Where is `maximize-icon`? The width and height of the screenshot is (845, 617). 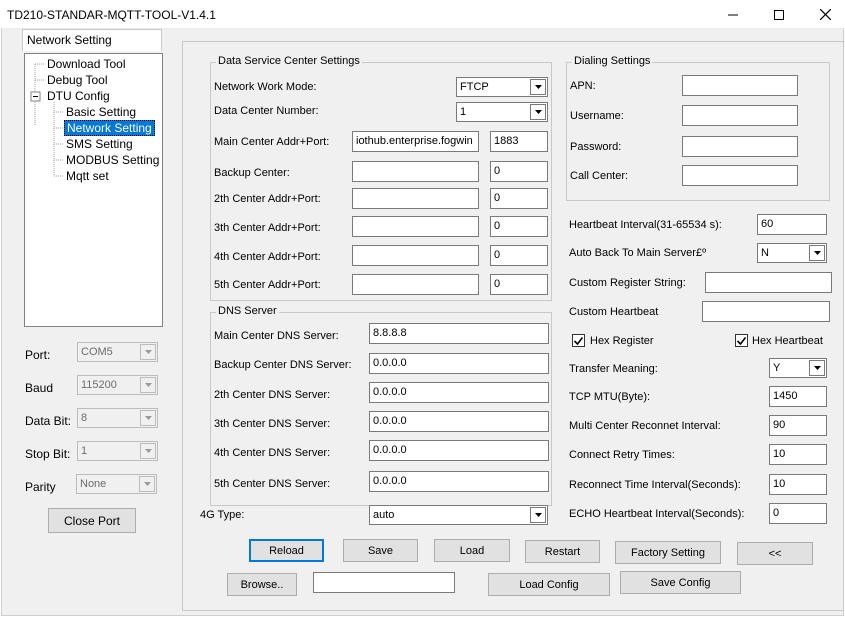 maximize-icon is located at coordinates (779, 14).